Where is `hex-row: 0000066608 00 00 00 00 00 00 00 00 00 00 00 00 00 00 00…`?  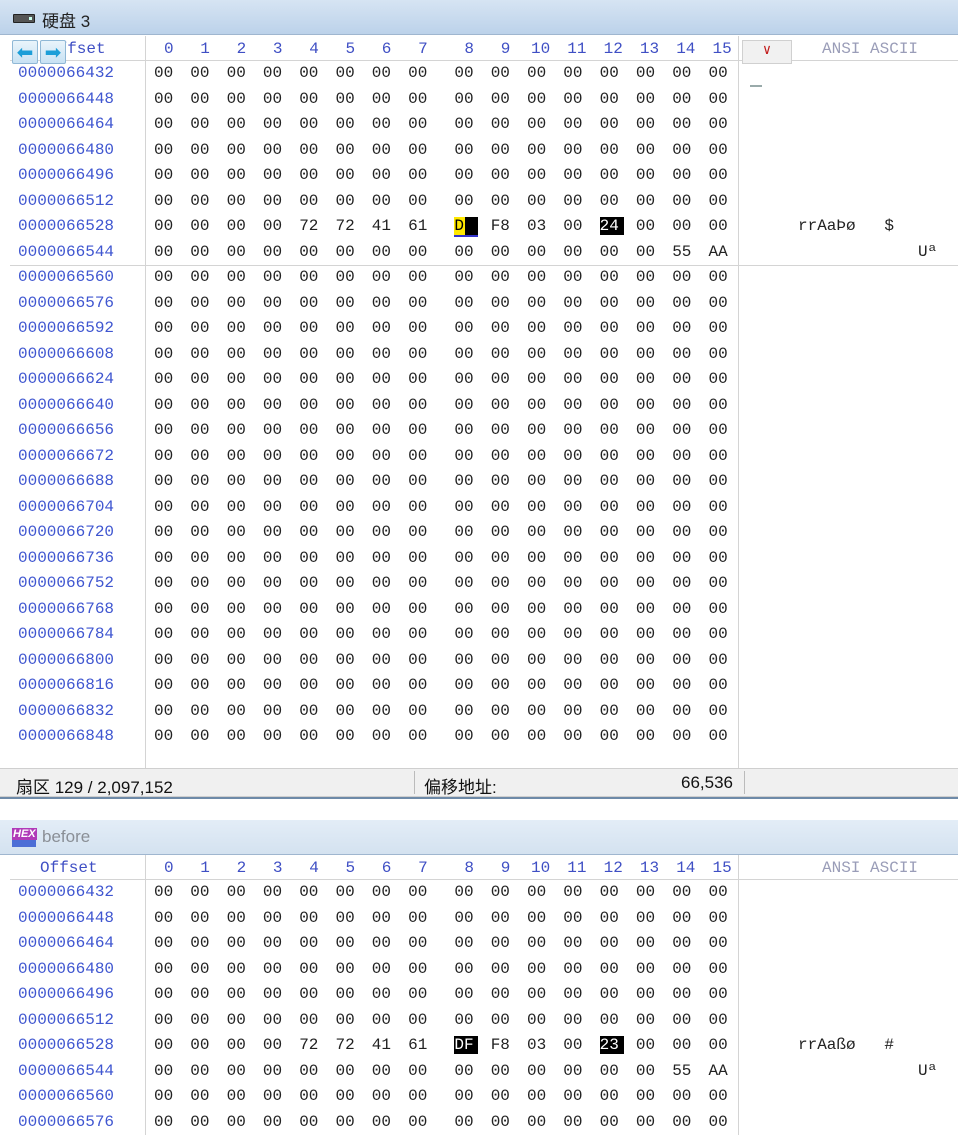 hex-row: 0000066608 00 00 00 00 00 00 00 00 00 00 00 00 00 00 00… is located at coordinates (375, 354).